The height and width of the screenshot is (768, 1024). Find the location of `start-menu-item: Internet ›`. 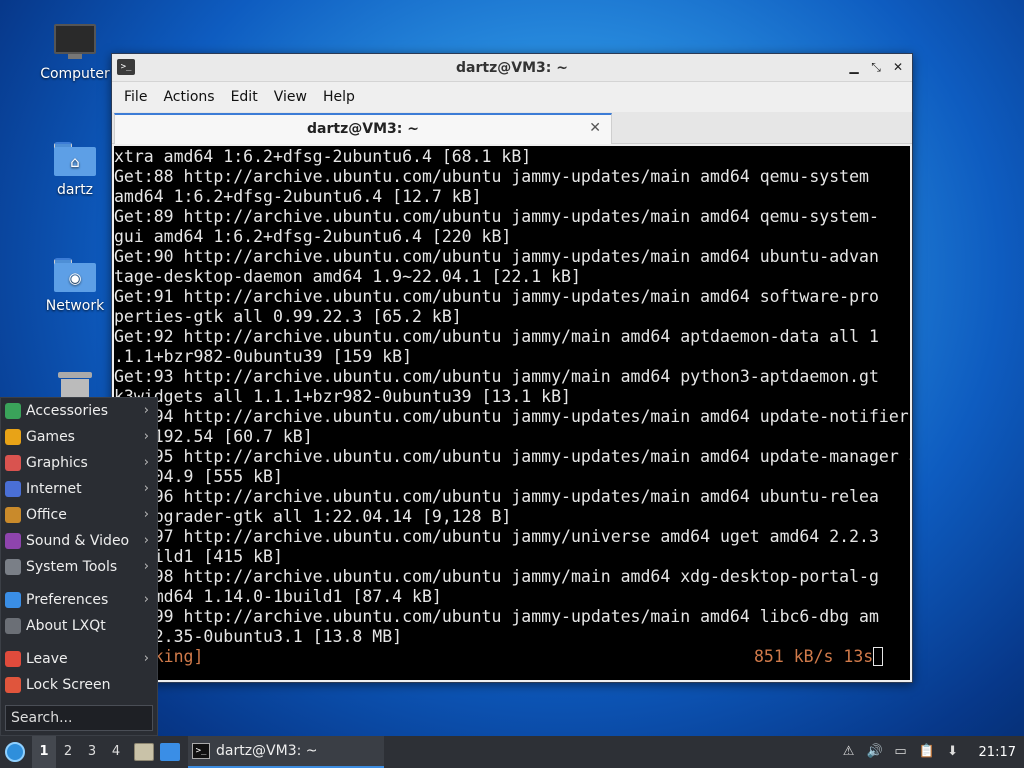

start-menu-item: Internet › is located at coordinates (79, 489).